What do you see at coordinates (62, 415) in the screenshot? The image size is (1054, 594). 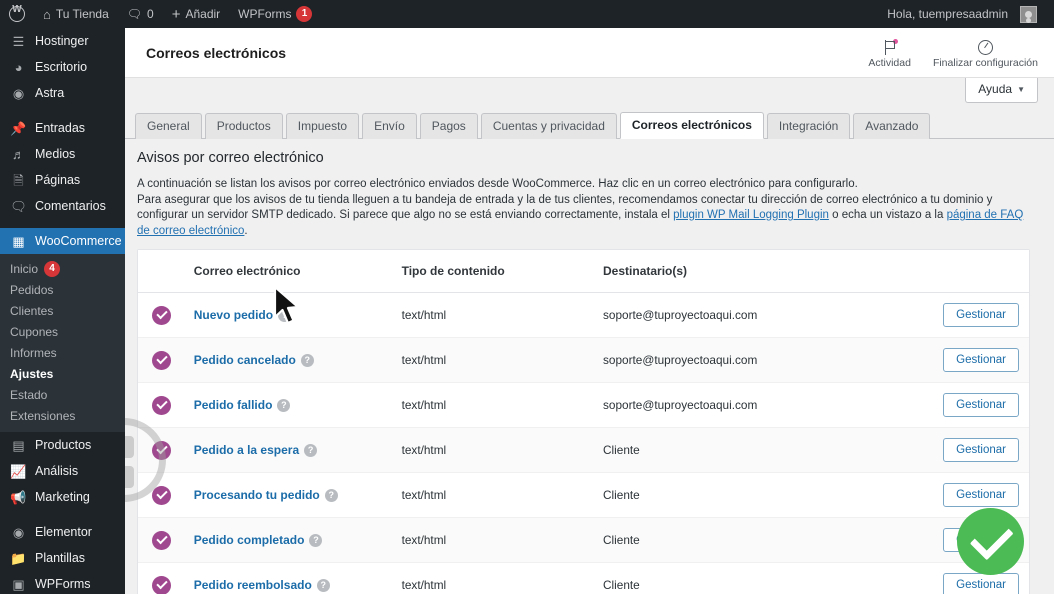 I see `submenu-item-extensiones: Extensiones` at bounding box center [62, 415].